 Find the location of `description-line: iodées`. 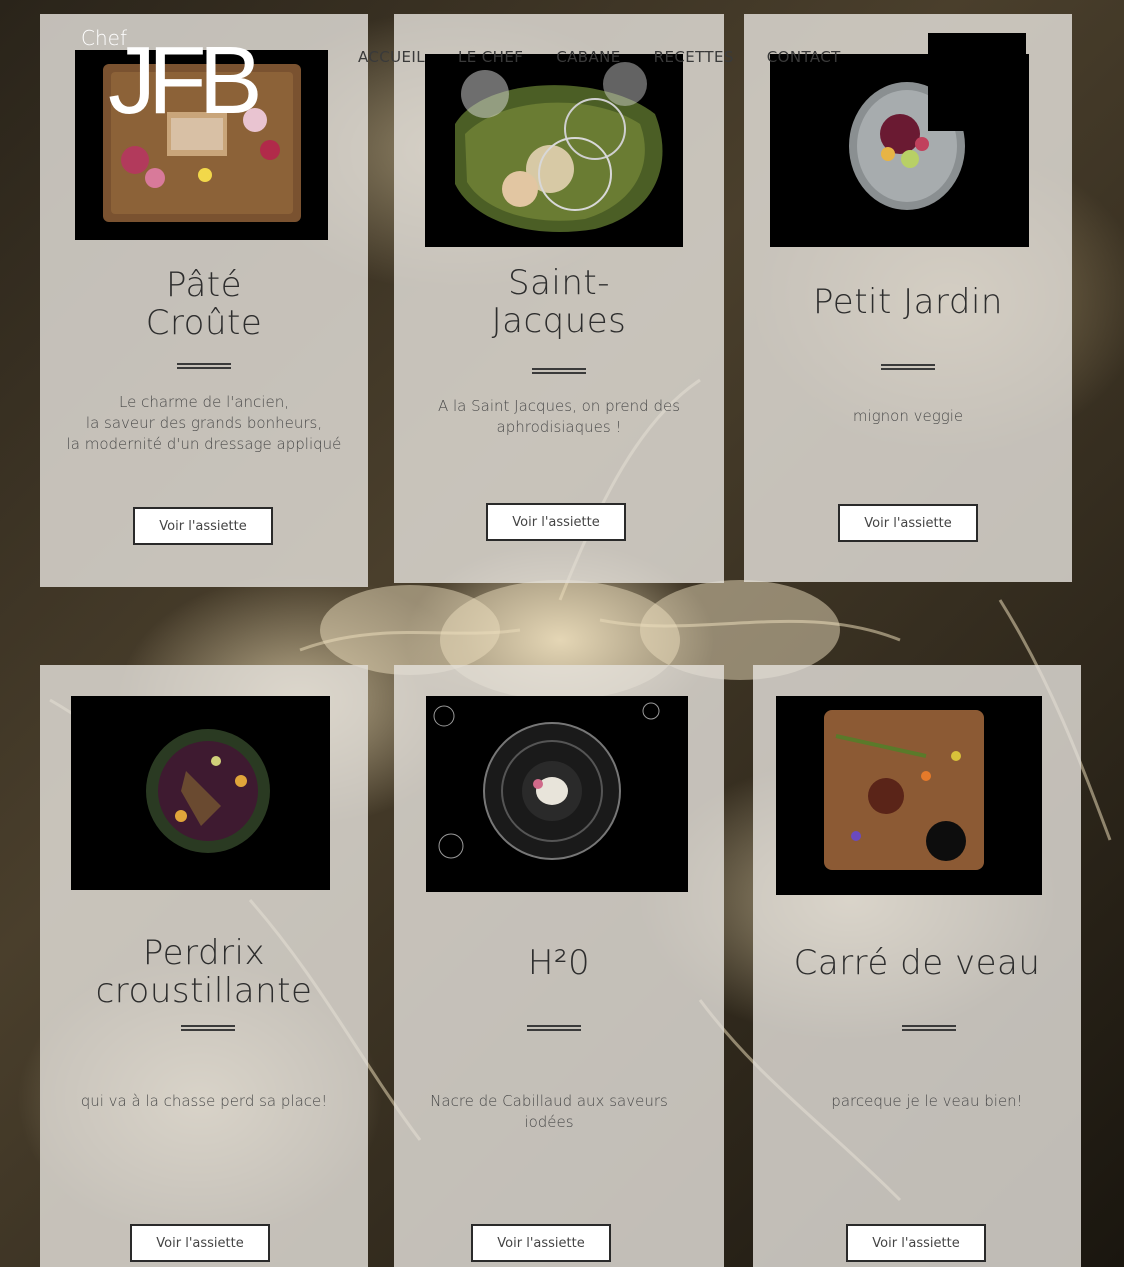

description-line: iodées is located at coordinates (549, 1122).